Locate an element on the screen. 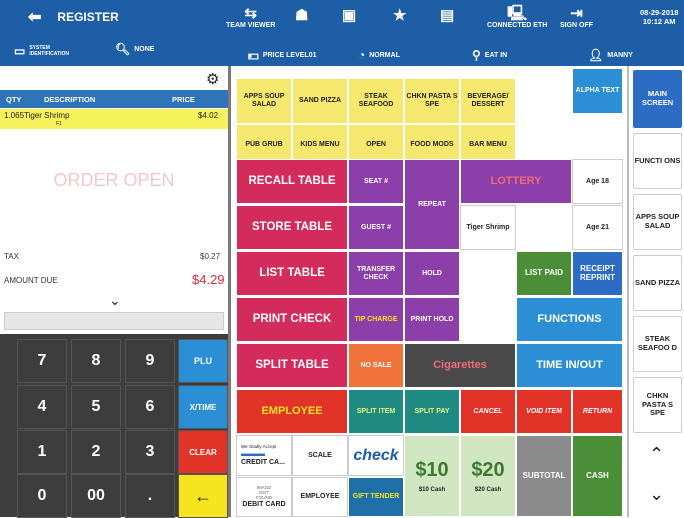 The width and height of the screenshot is (684, 518). age-18-button: Age 18 is located at coordinates (597, 181).